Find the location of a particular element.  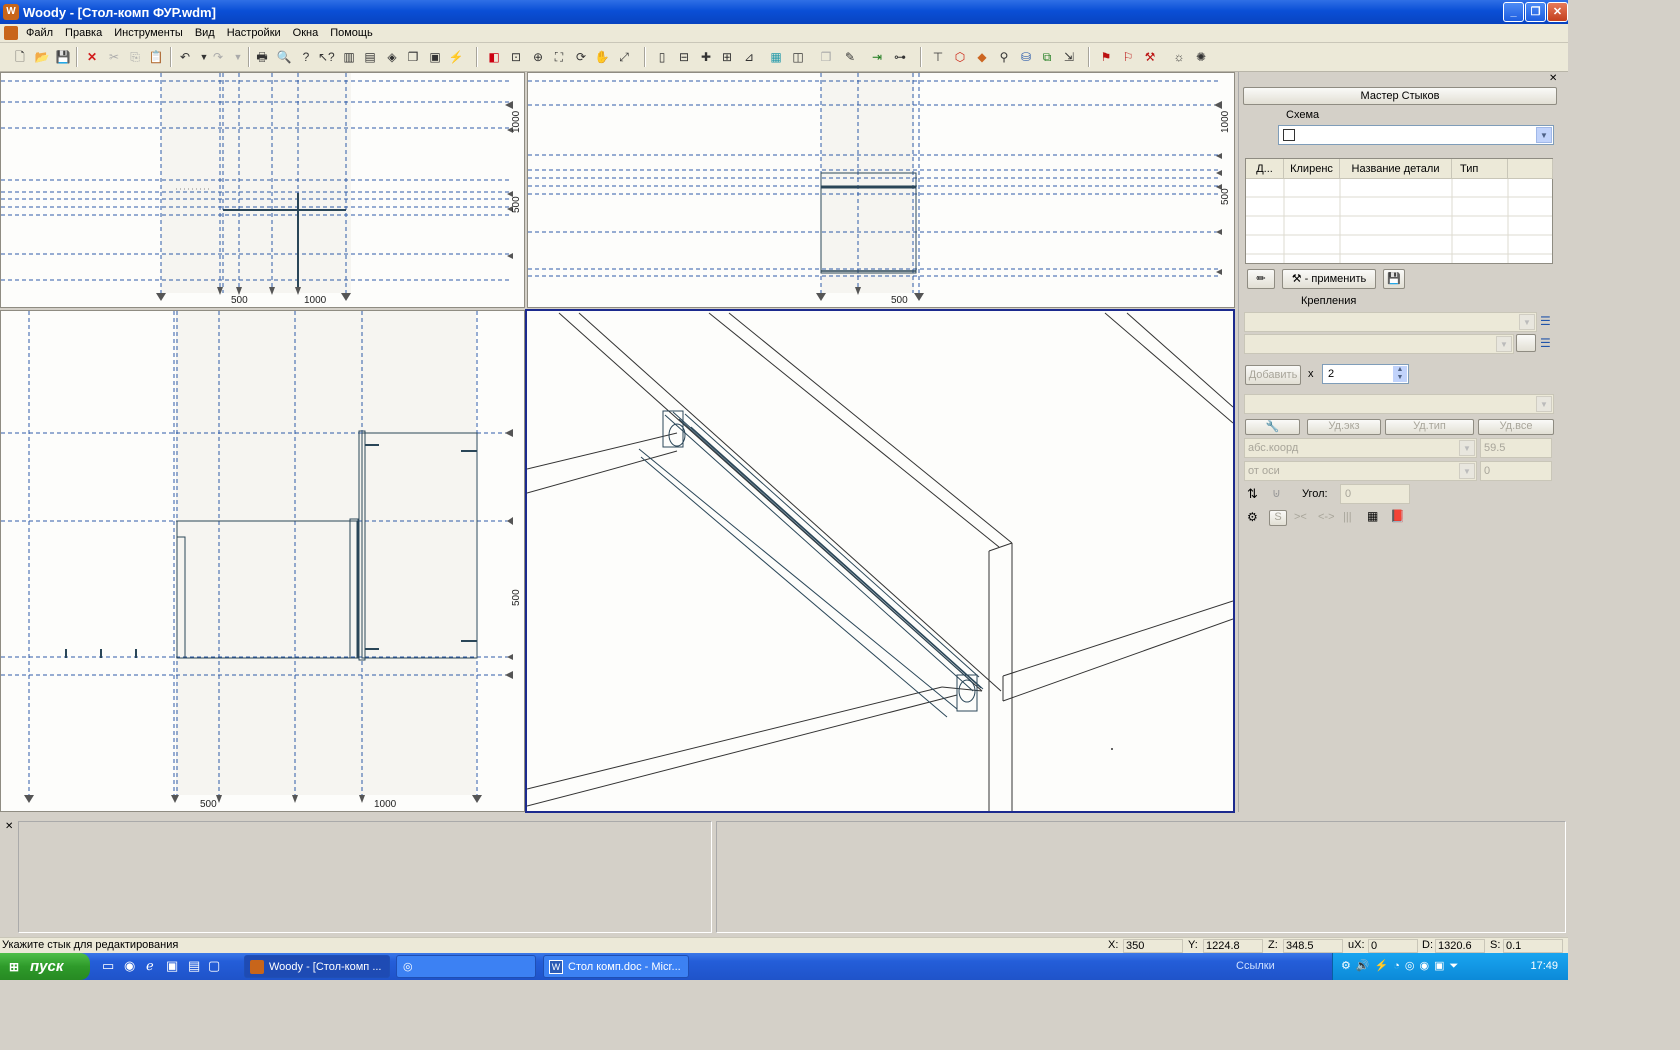

menu-view: Вид is located at coordinates (205, 33).